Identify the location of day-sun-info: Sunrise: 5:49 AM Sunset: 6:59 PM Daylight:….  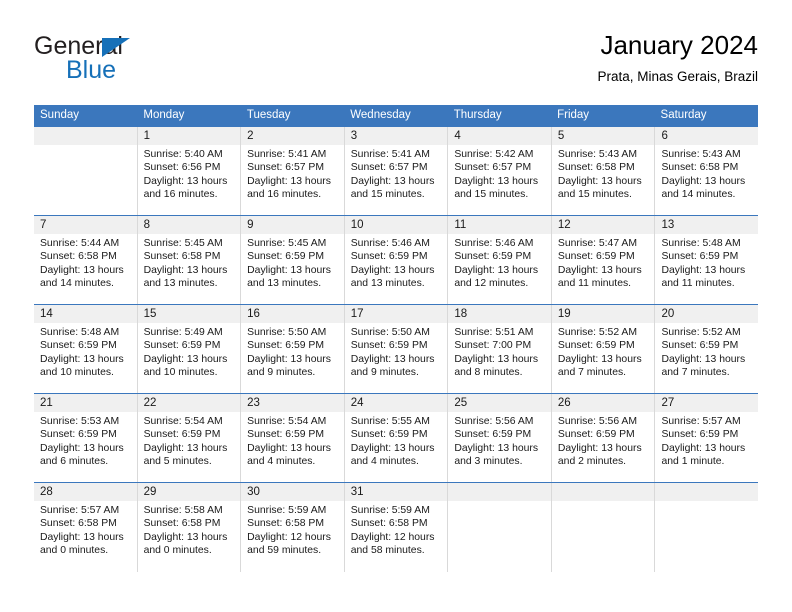
(189, 351).